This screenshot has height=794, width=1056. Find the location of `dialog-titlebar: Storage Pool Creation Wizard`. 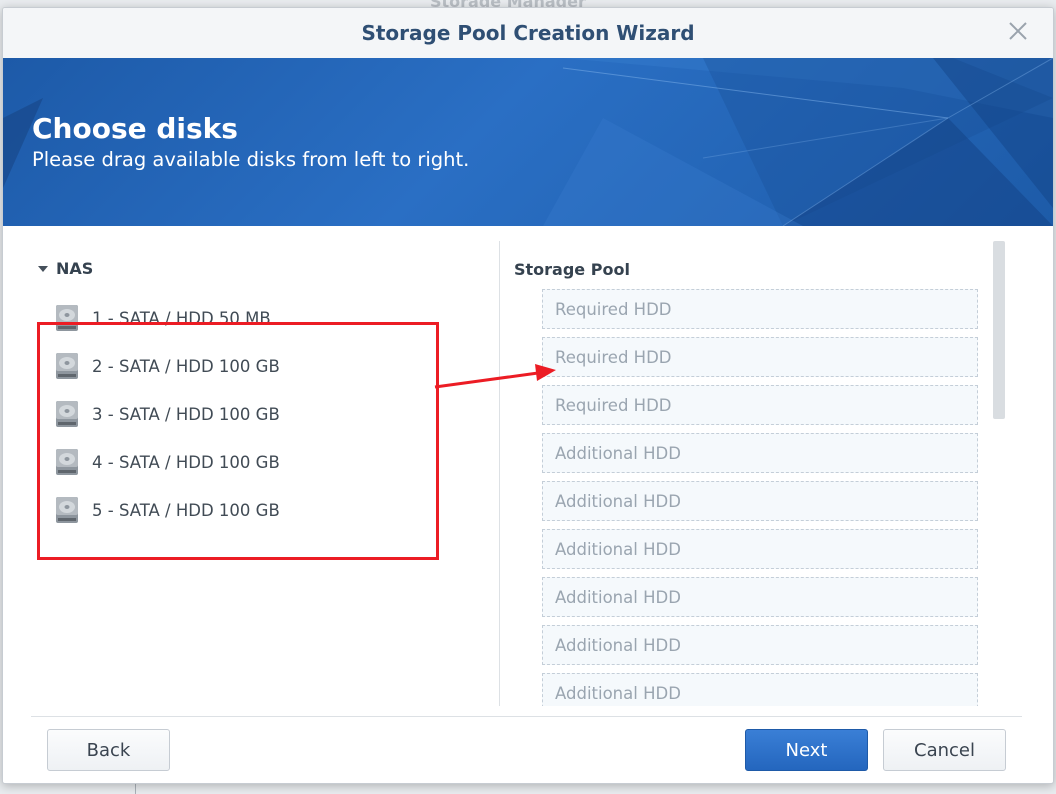

dialog-titlebar: Storage Pool Creation Wizard is located at coordinates (528, 33).